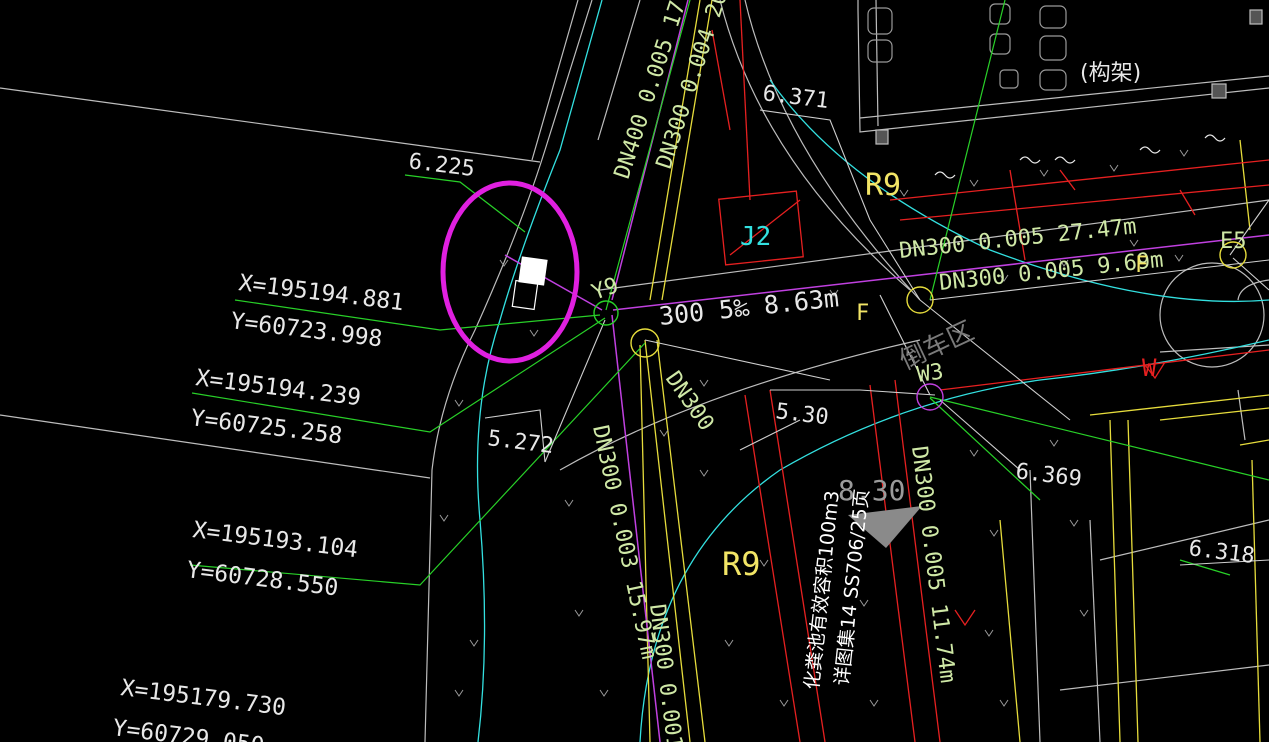  Describe the element at coordinates (321, 293) in the screenshot. I see `coord-1-x: X=195194.881` at that location.